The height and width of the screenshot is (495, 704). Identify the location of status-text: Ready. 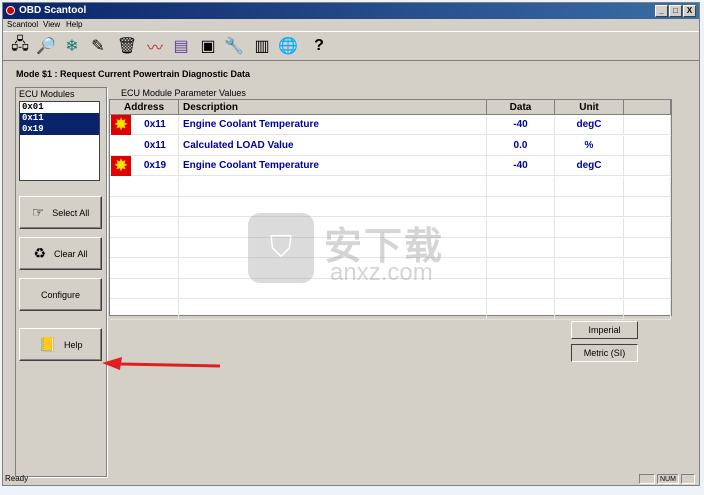
(17, 478).